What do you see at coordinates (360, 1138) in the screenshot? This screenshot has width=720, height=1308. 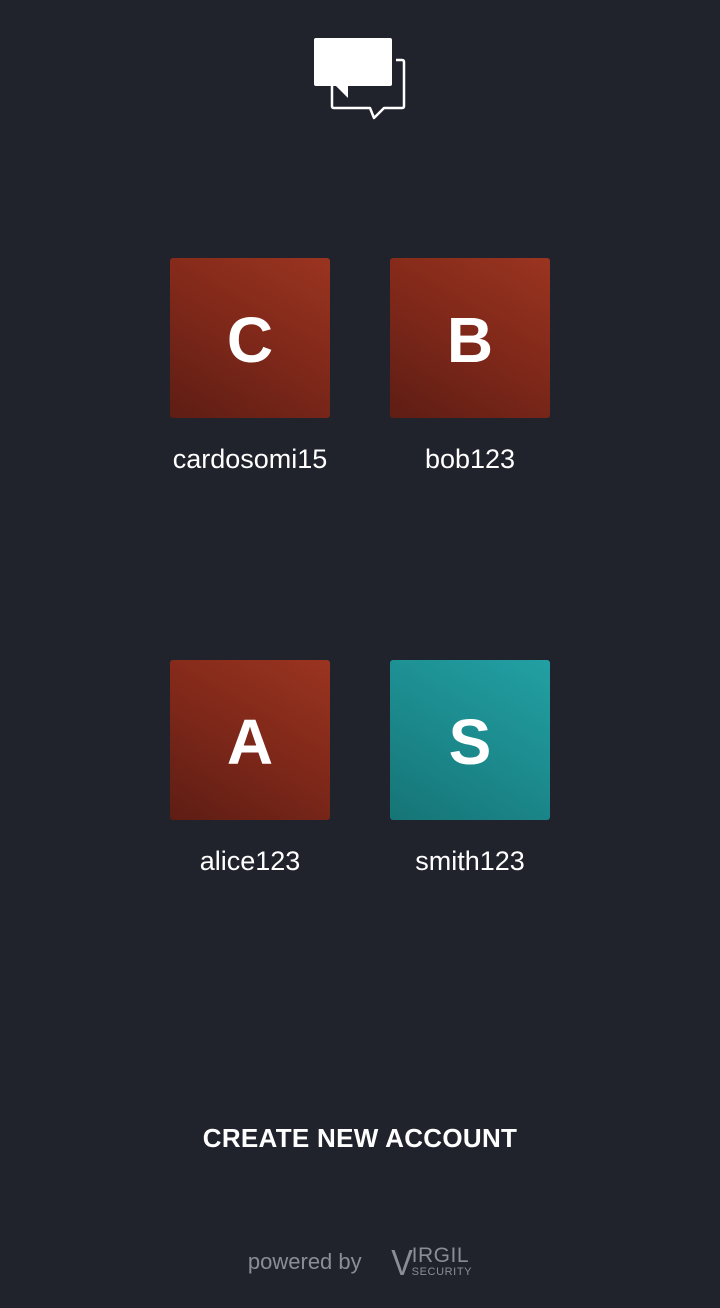 I see `create-new-account-button: CREATE NEW ACCOUNT` at bounding box center [360, 1138].